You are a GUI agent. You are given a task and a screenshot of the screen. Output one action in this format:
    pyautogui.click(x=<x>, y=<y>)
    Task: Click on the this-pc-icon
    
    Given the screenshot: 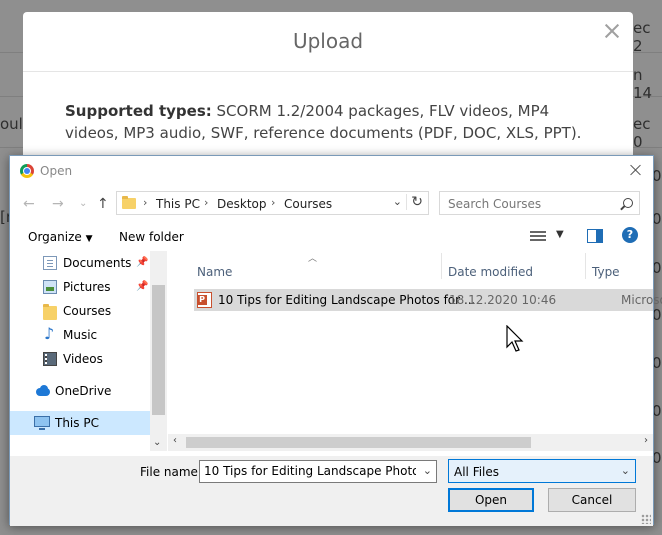 What is the action you would take?
    pyautogui.click(x=42, y=423)
    